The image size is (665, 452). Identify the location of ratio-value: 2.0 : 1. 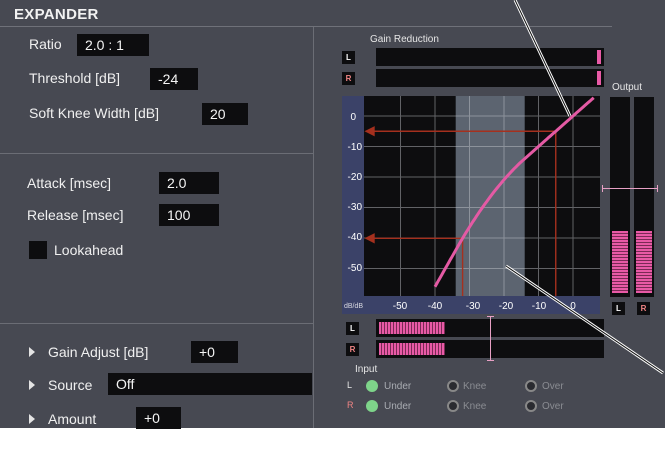
(113, 45).